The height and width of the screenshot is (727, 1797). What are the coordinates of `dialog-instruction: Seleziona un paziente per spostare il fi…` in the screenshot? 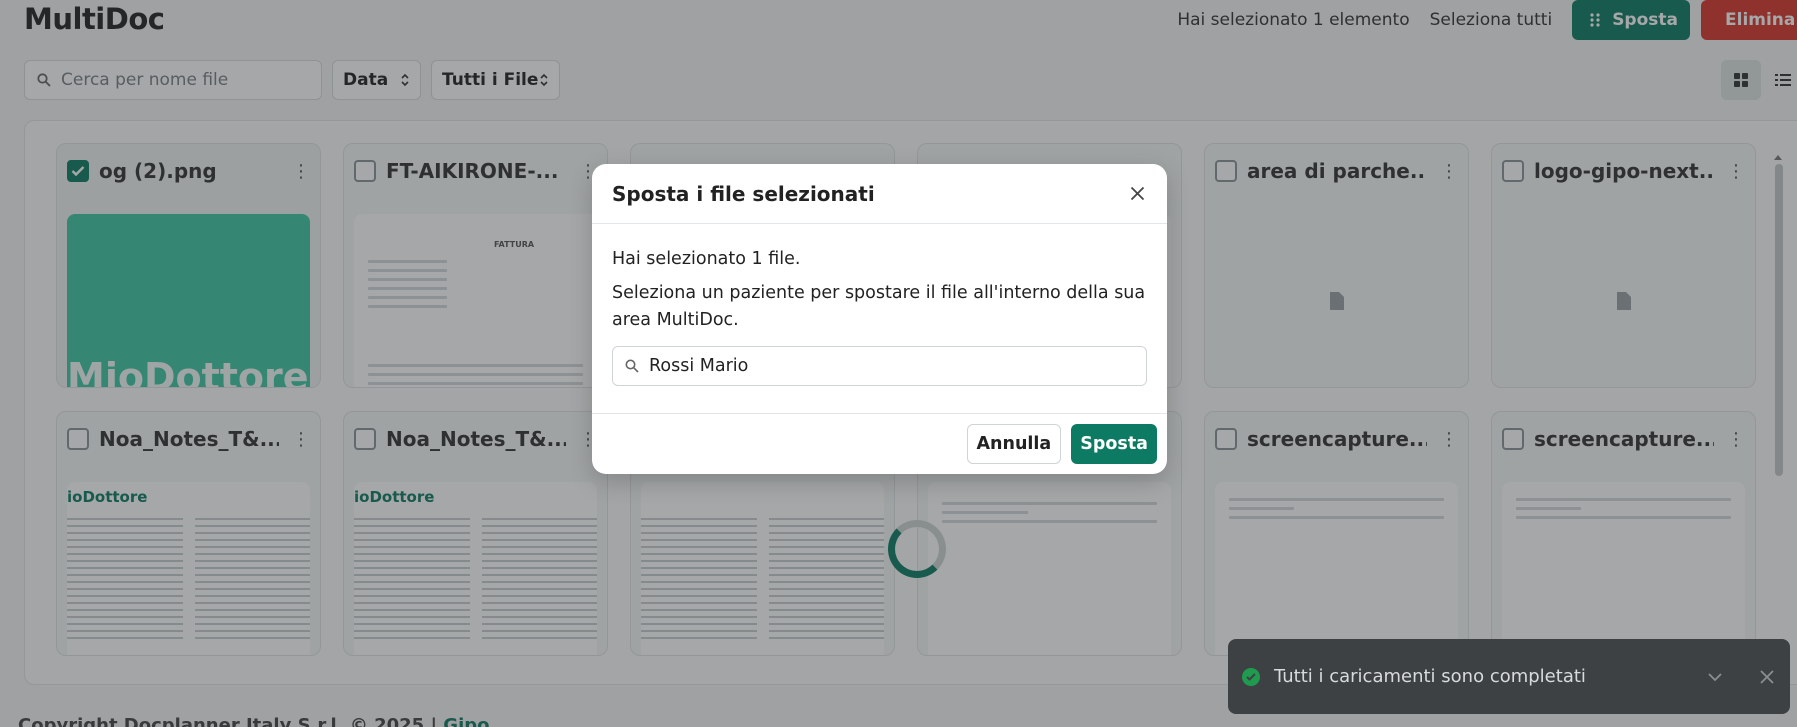 It's located at (879, 306).